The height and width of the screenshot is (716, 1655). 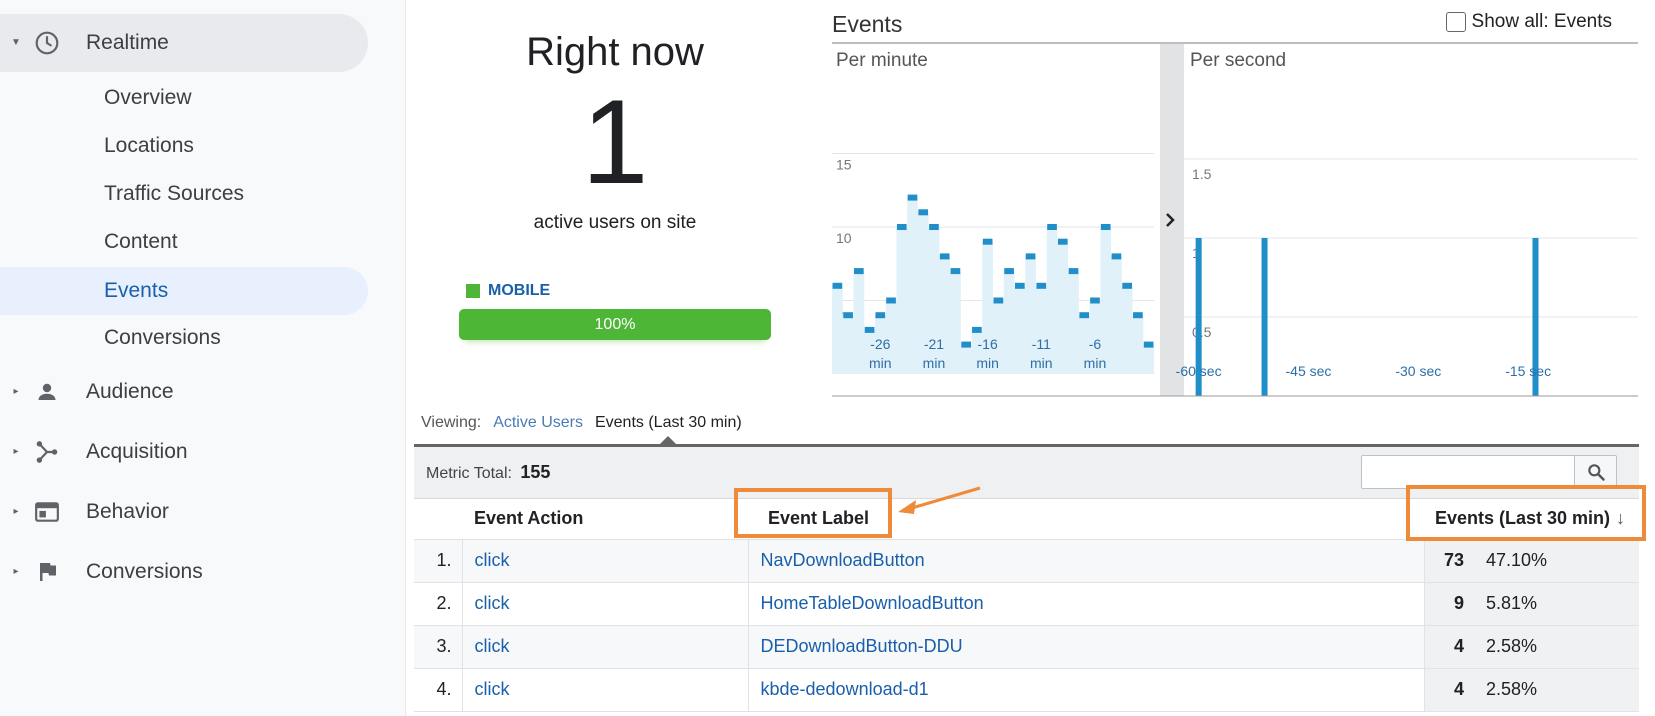 I want to click on show-all-label: Show all: Events, so click(x=1541, y=21).